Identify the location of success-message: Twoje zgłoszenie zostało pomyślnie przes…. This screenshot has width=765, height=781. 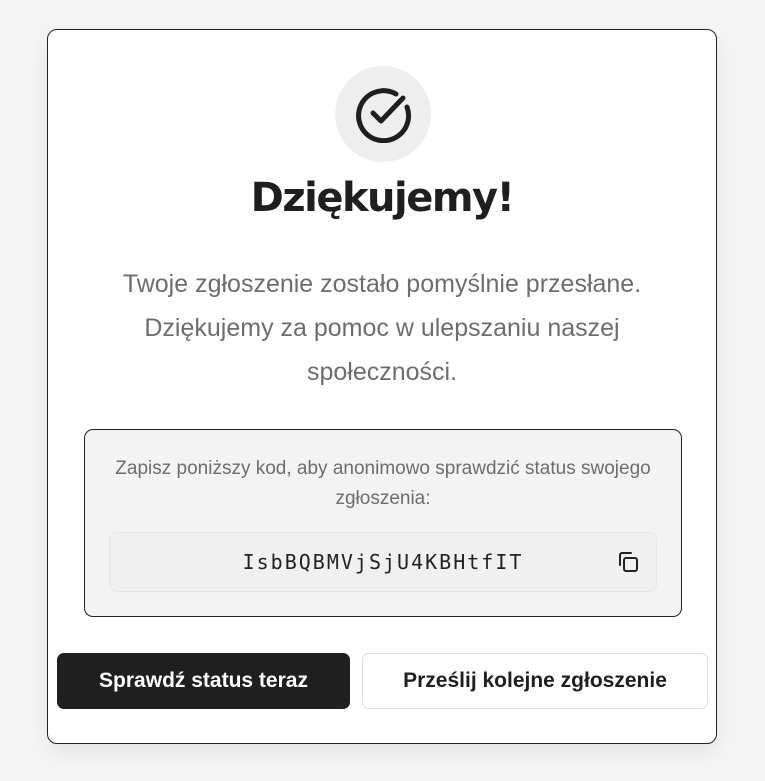
(382, 328).